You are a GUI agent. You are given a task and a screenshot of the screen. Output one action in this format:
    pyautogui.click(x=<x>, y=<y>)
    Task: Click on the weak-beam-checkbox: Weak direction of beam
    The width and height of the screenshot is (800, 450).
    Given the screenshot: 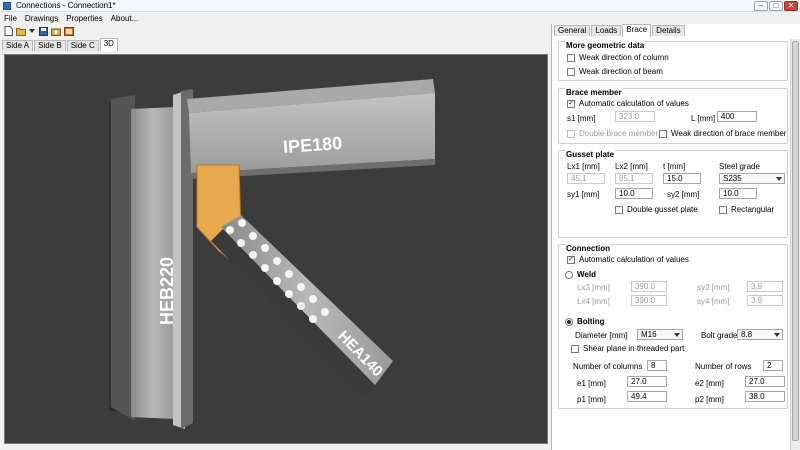 What is the action you would take?
    pyautogui.click(x=615, y=71)
    